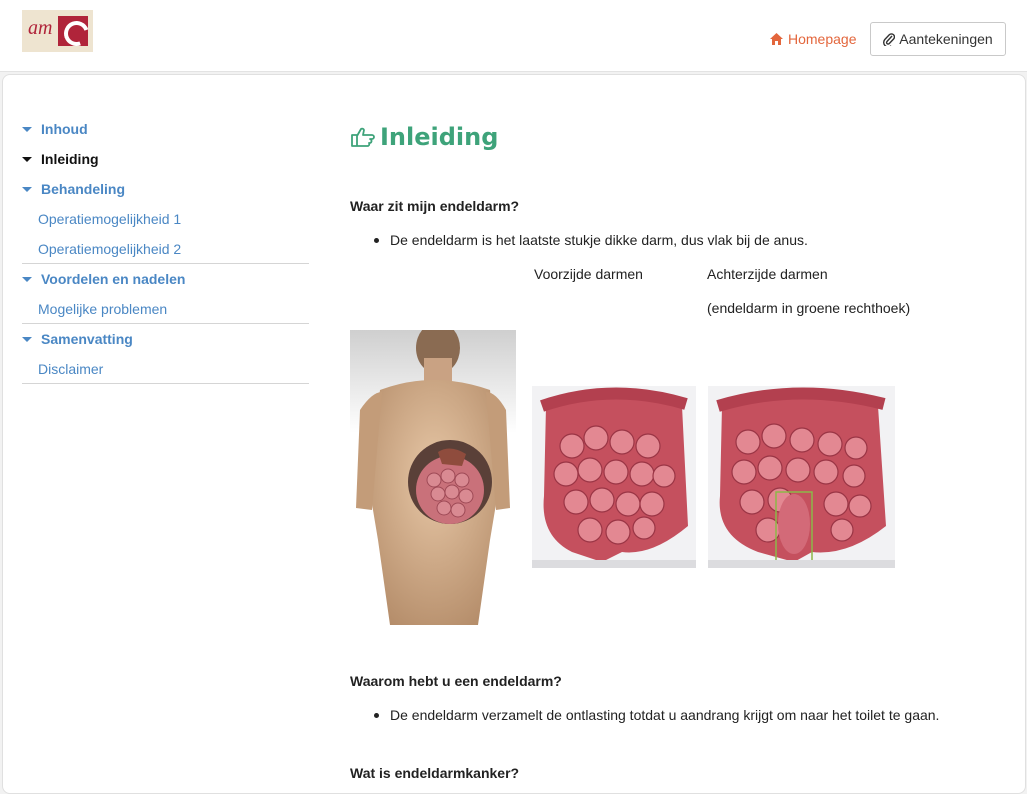 This screenshot has width=1027, height=794. What do you see at coordinates (165, 189) in the screenshot?
I see `sidebar-item-behandeling: Behandeling` at bounding box center [165, 189].